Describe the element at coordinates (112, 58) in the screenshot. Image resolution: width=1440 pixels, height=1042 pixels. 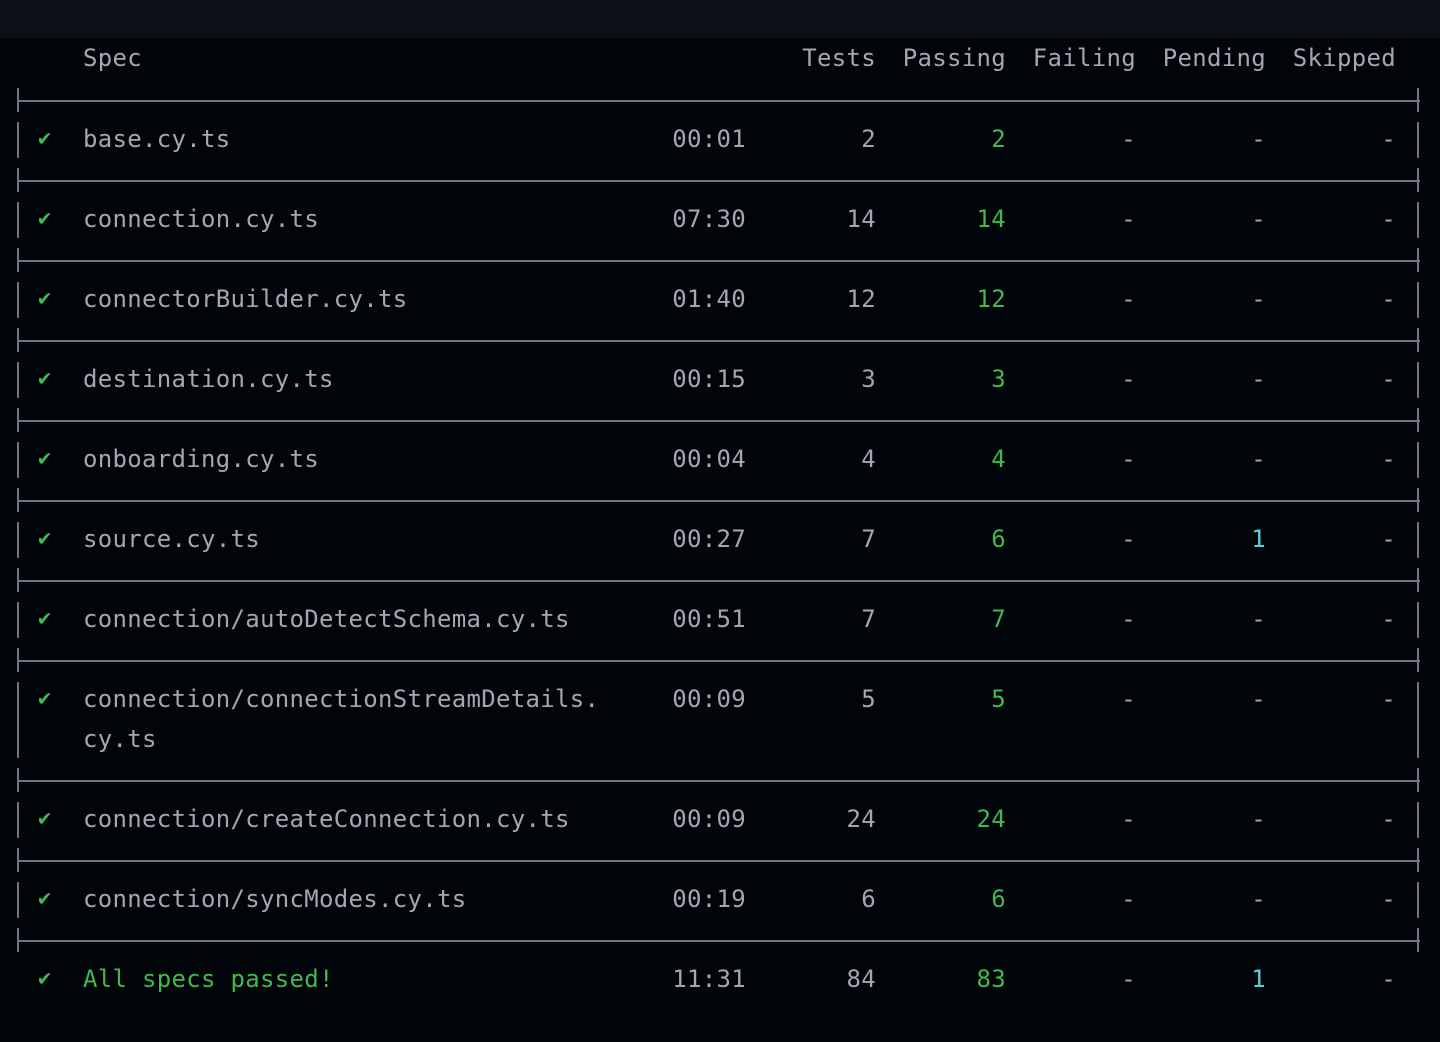
I see `header-spec: Spec` at that location.